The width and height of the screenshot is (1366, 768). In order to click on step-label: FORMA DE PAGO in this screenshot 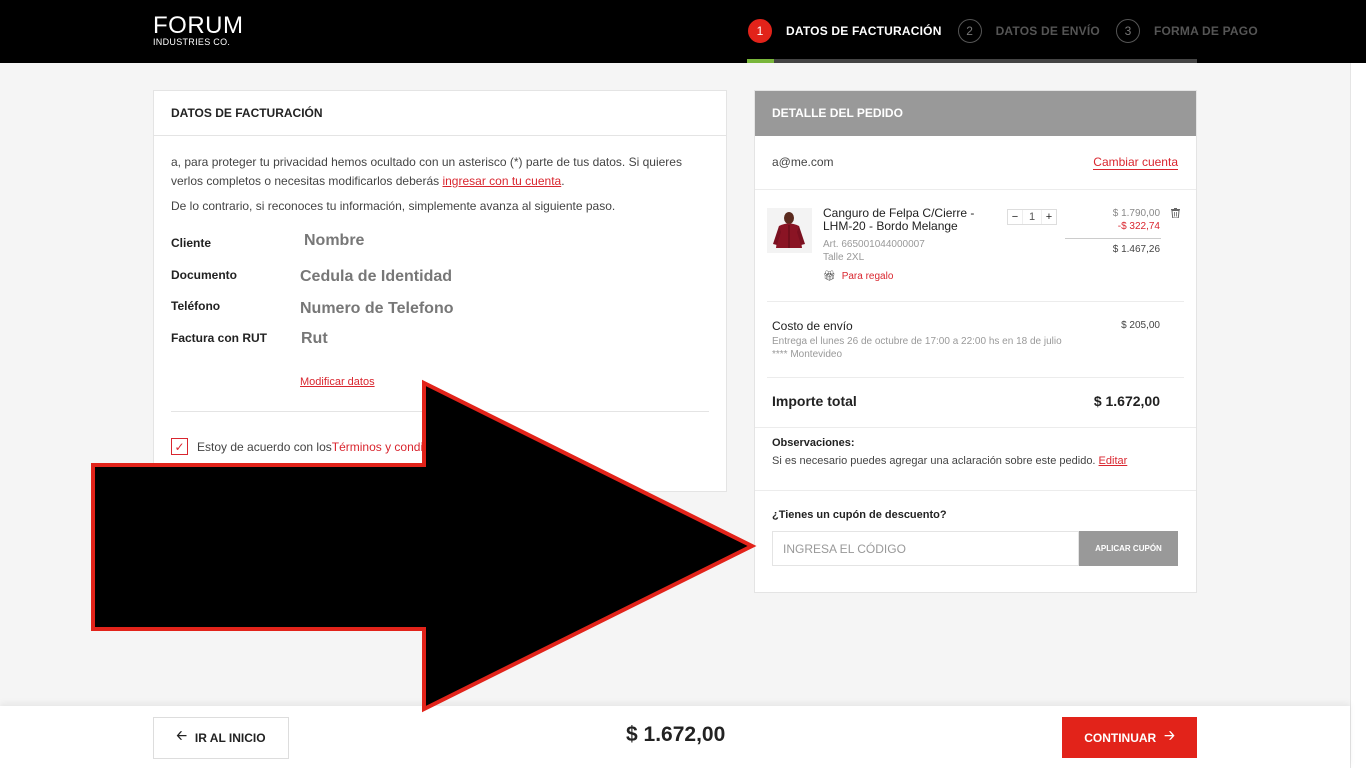, I will do `click(1205, 31)`.